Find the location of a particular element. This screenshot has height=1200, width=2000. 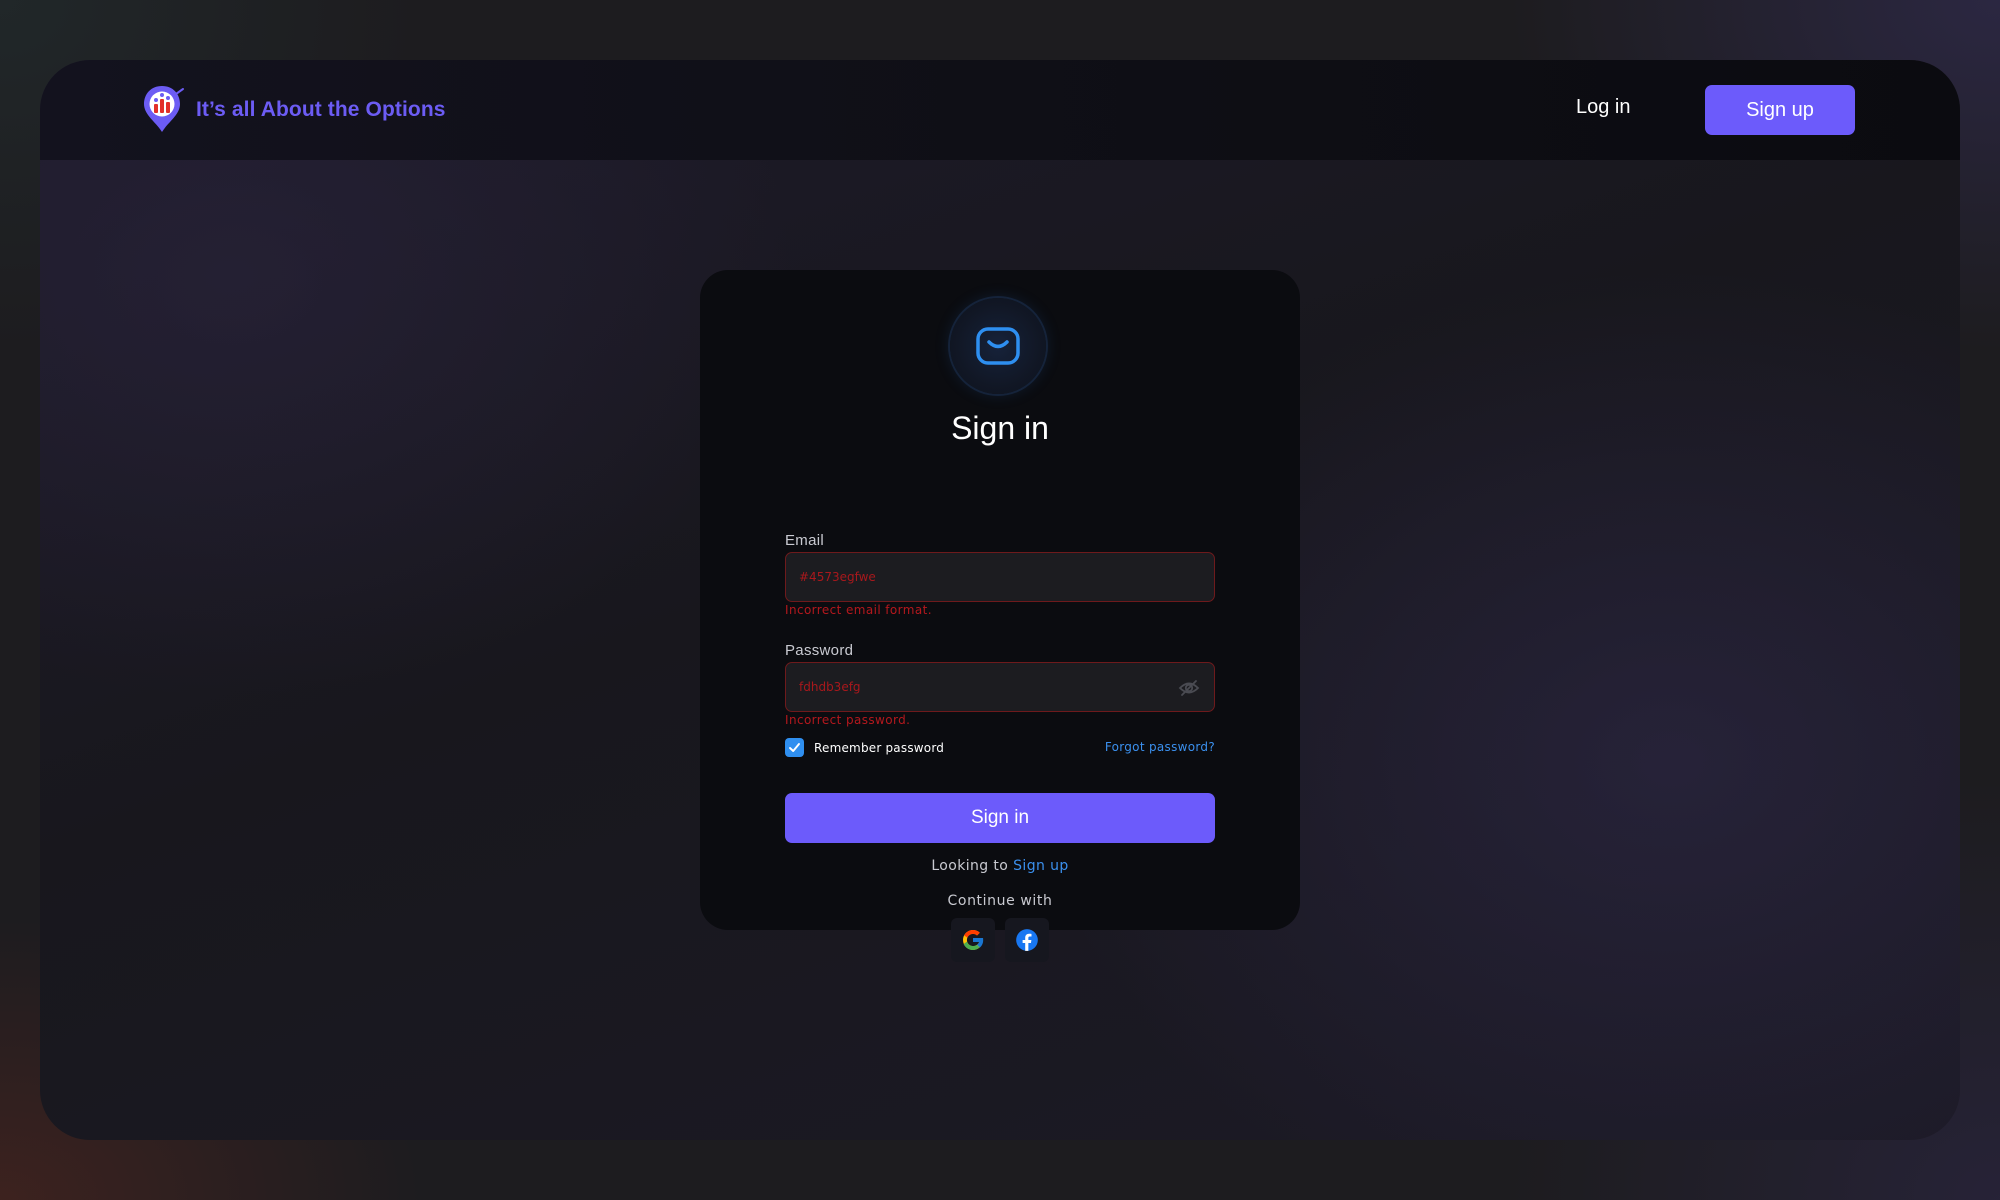

password-input is located at coordinates (979, 687).